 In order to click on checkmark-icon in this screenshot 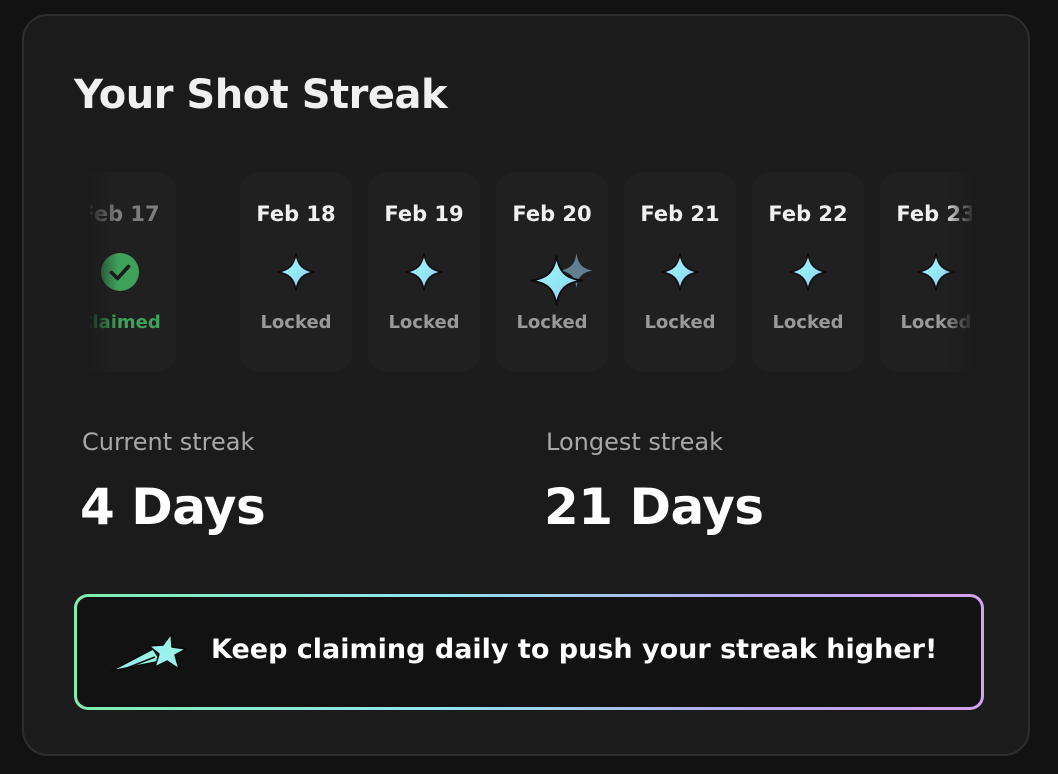, I will do `click(120, 272)`.